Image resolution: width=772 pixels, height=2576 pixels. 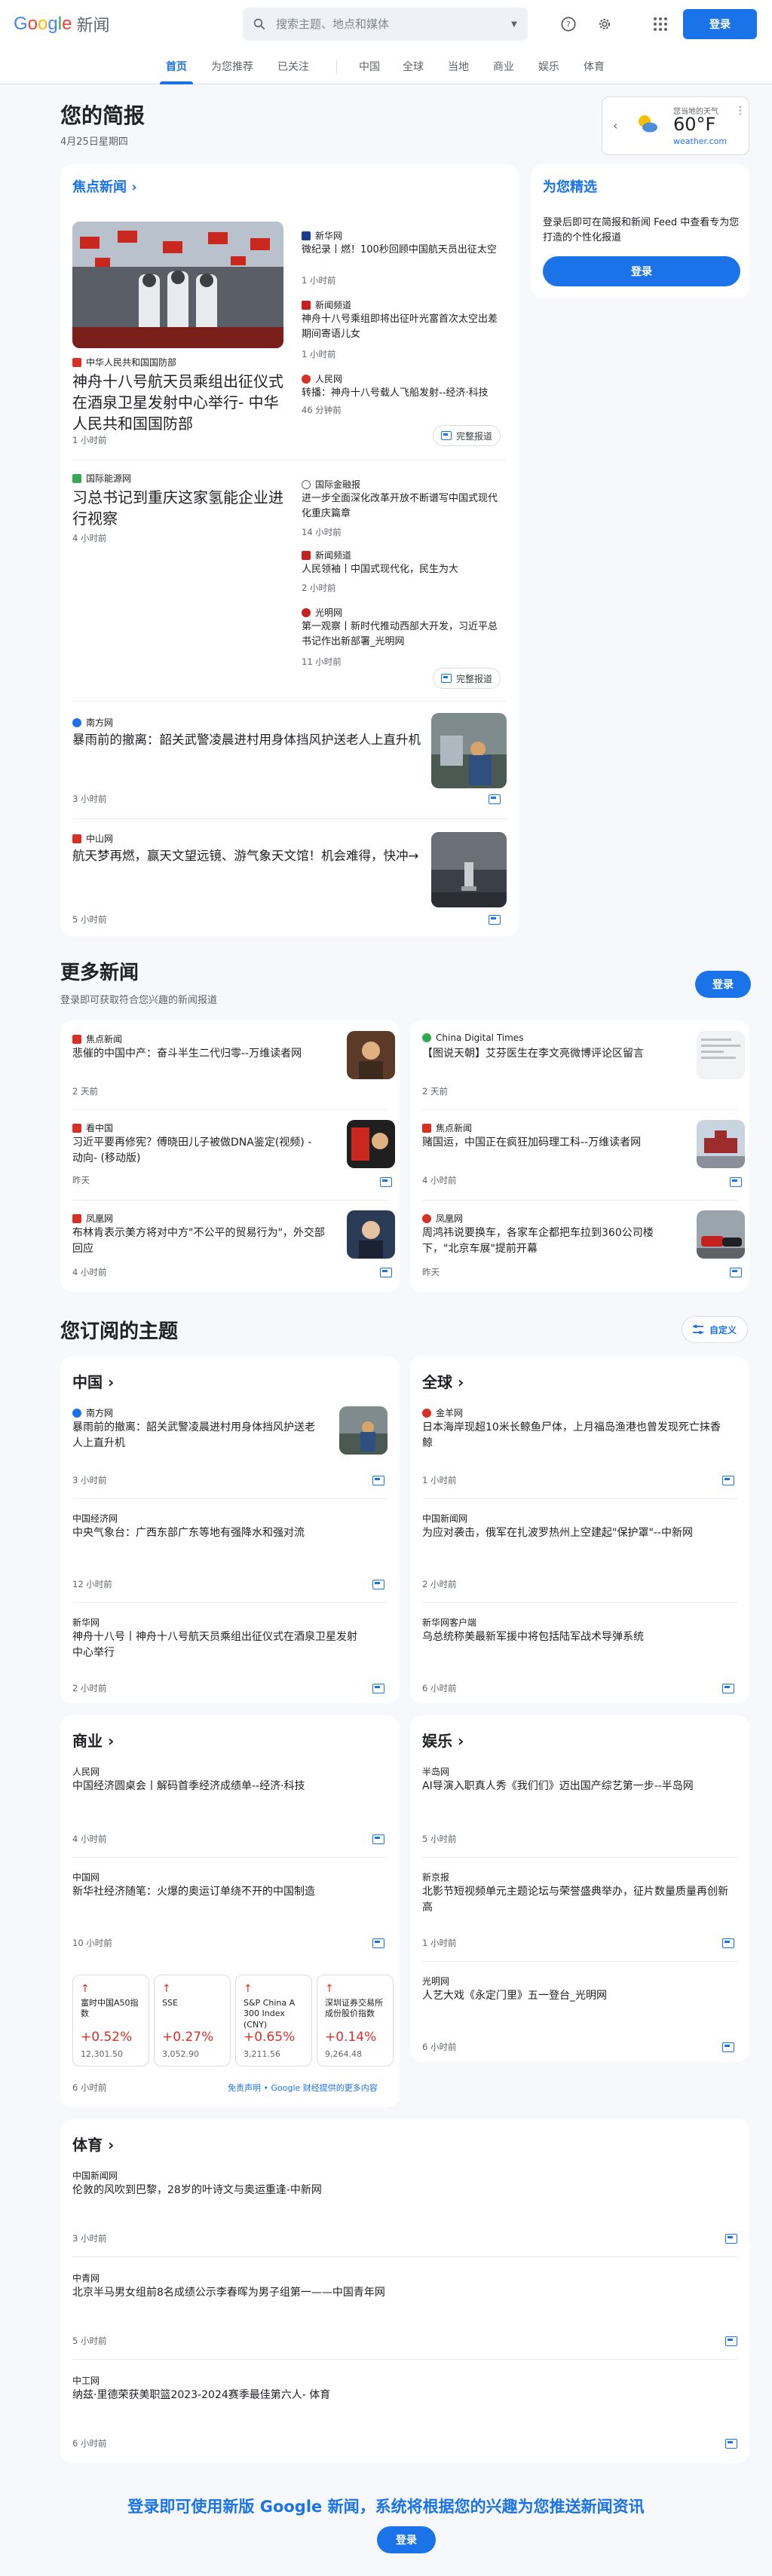 What do you see at coordinates (406, 2539) in the screenshot?
I see `footer-signin-button: 登录` at bounding box center [406, 2539].